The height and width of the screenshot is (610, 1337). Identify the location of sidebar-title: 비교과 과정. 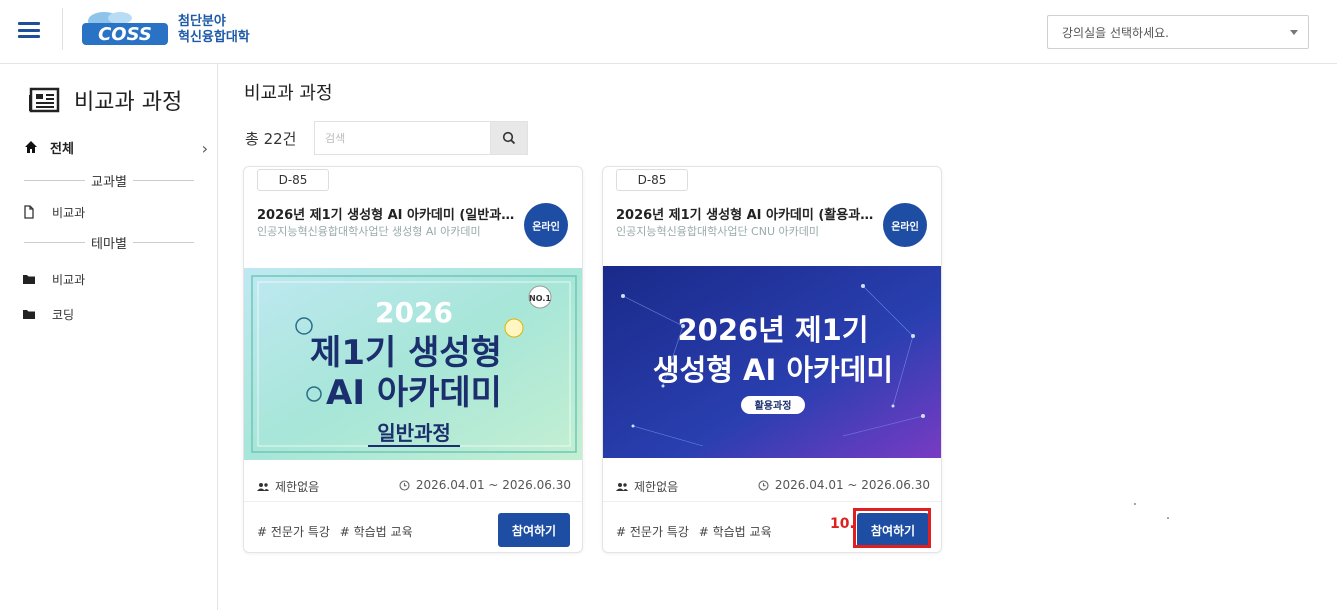
(105, 100).